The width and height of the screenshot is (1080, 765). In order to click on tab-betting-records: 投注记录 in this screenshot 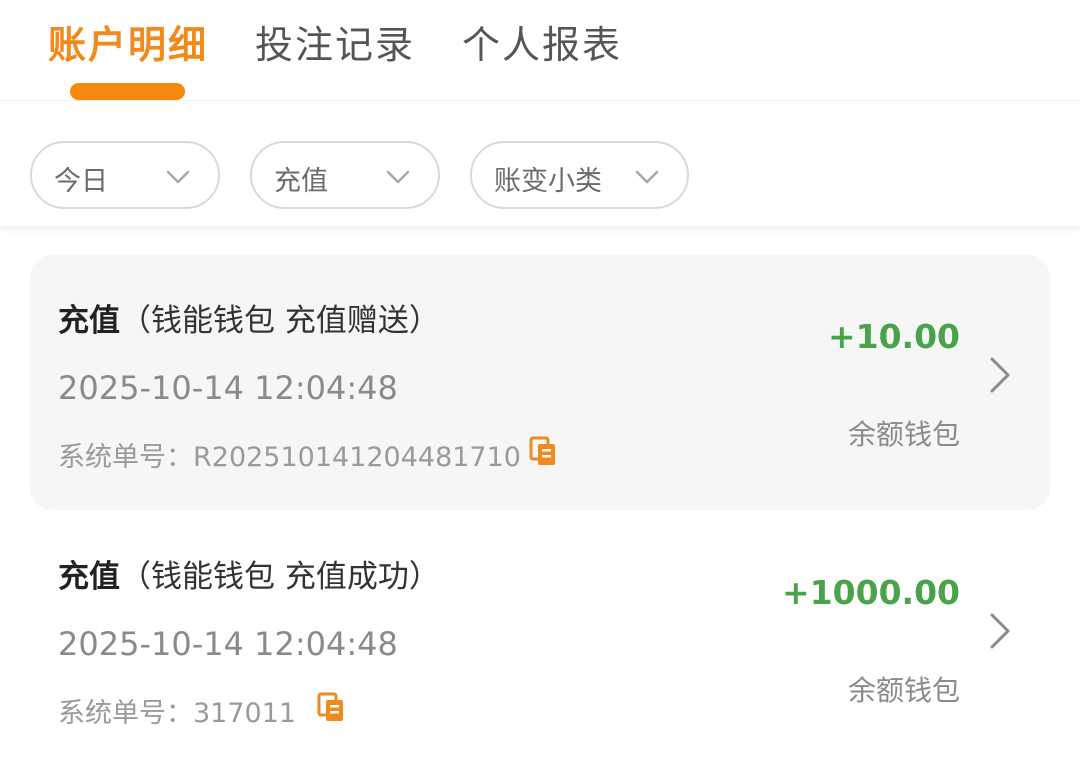, I will do `click(335, 41)`.